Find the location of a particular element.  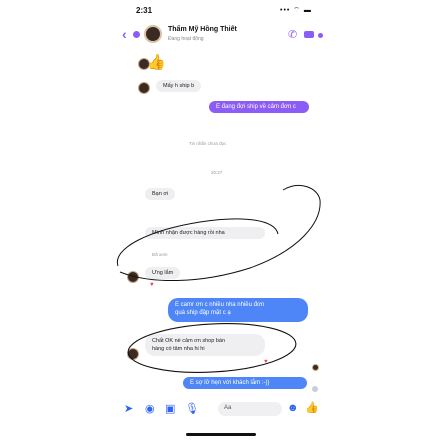

send-arrow-icon: ➤ is located at coordinates (128, 408).